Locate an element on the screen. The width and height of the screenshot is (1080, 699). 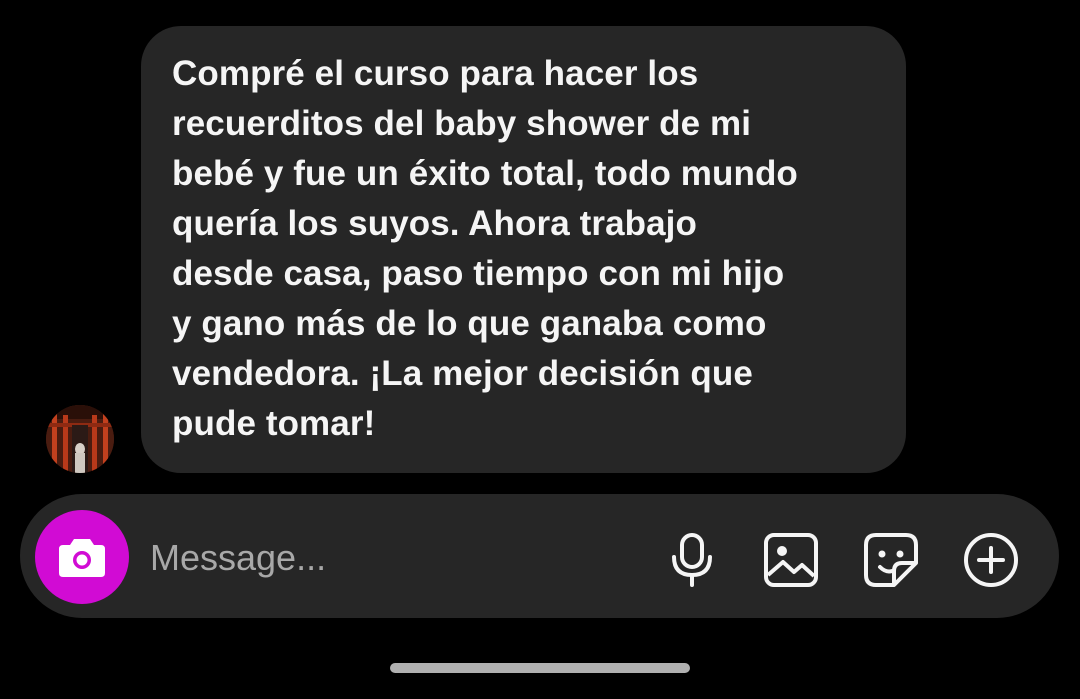
message-input is located at coordinates (400, 558).